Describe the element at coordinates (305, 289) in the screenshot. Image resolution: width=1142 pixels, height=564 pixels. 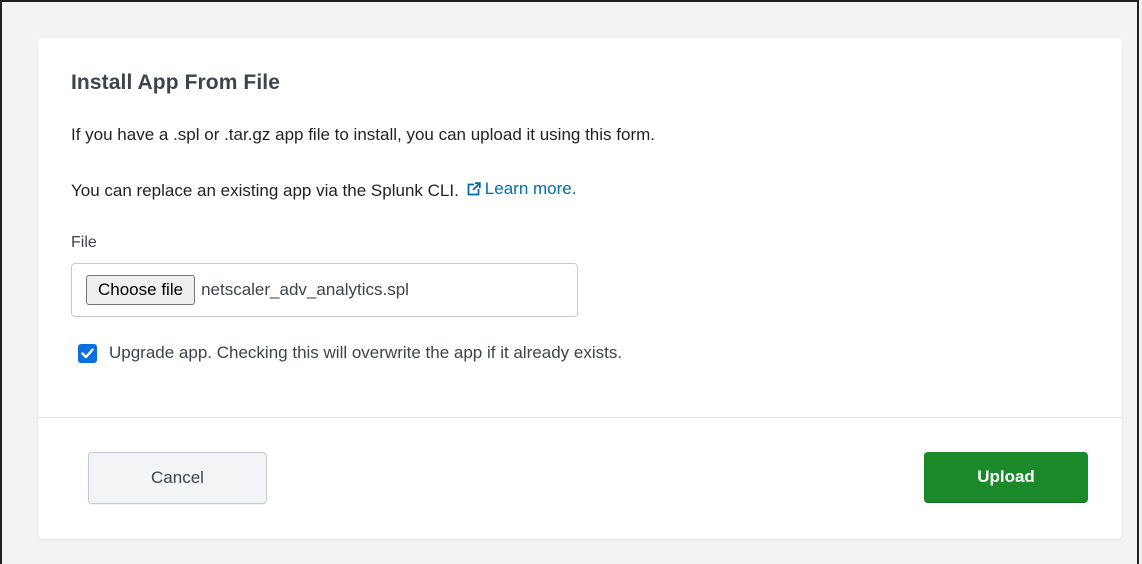
I see `selected-file-name: netscaler_adv_analytics.spl` at that location.